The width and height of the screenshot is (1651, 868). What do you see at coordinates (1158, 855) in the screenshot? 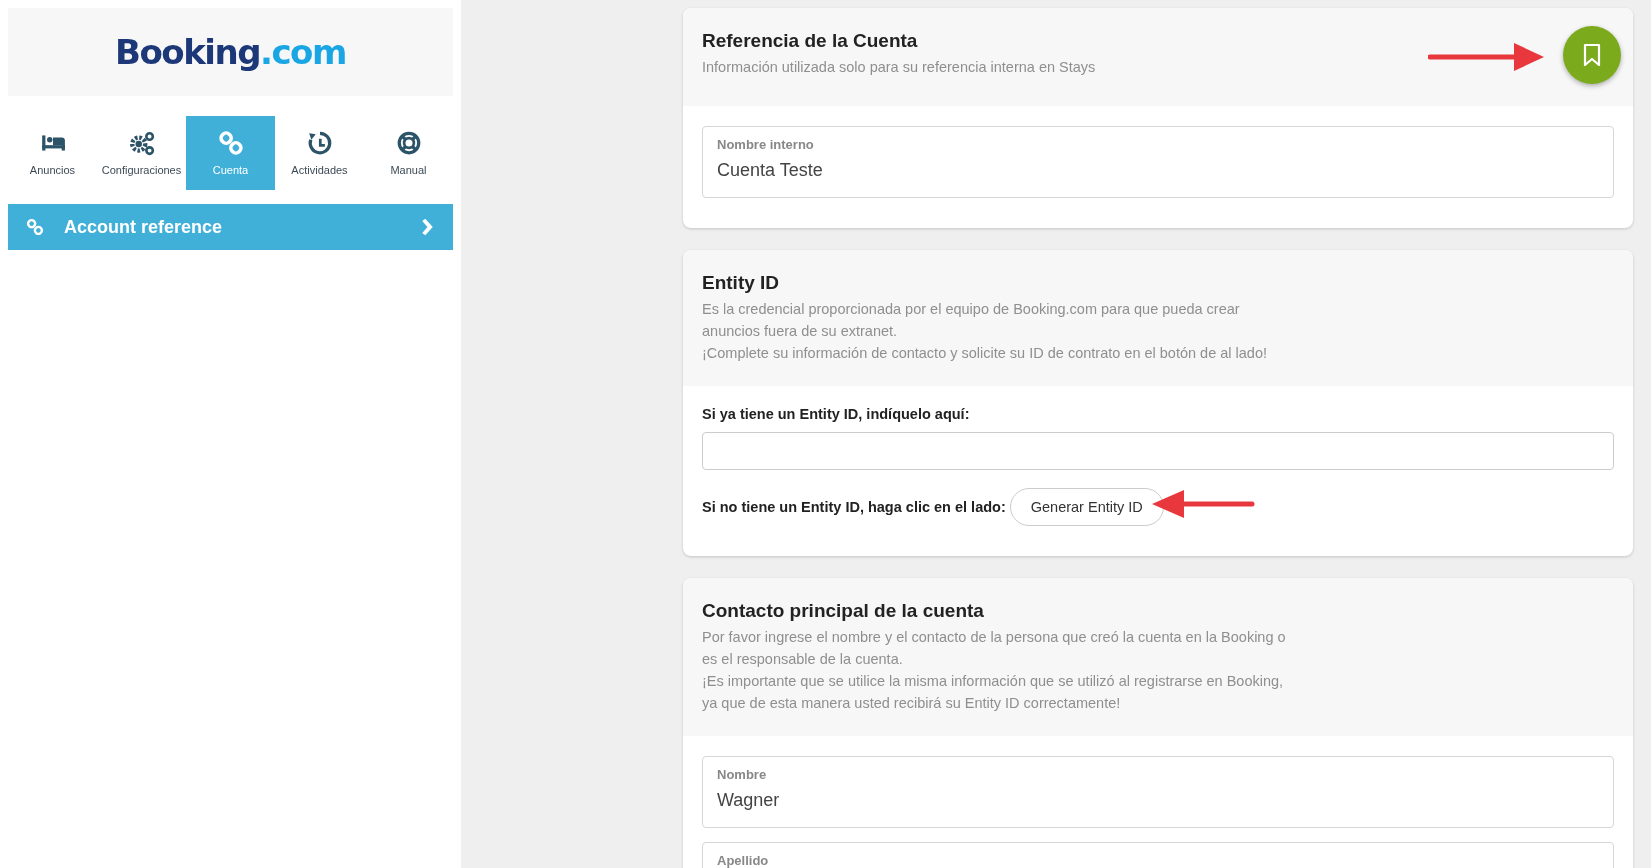
I see `text-field: Apellido` at bounding box center [1158, 855].